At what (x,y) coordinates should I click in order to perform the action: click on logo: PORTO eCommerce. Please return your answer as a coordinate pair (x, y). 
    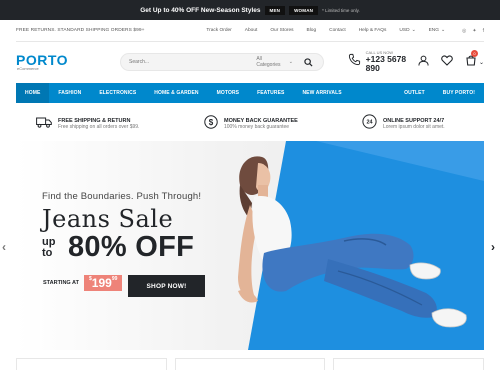
    Looking at the image, I should click on (42, 62).